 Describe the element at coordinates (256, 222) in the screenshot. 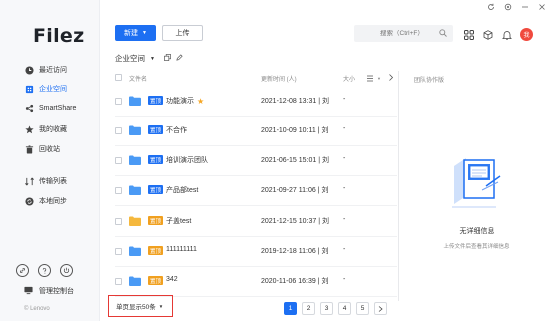

I see `table-row: 置顶 子盖test 2021-12-15 10:37 | 刘 -` at that location.